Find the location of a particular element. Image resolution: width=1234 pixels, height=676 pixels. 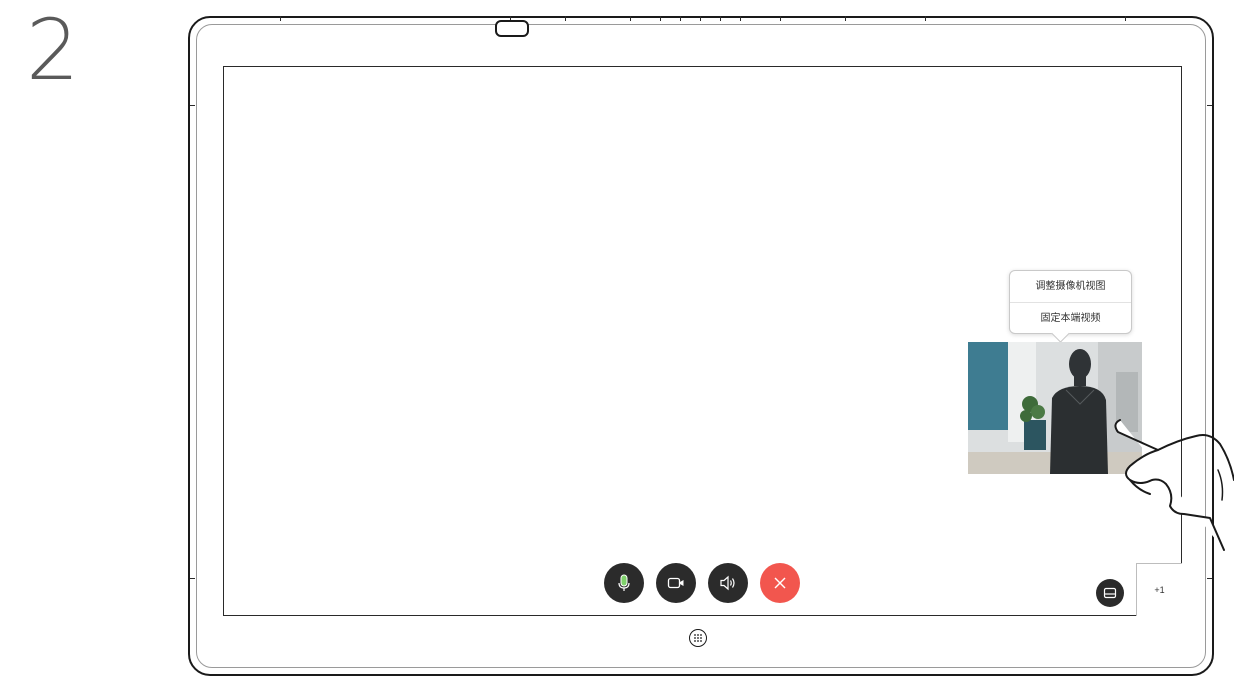

video-button is located at coordinates (676, 583).